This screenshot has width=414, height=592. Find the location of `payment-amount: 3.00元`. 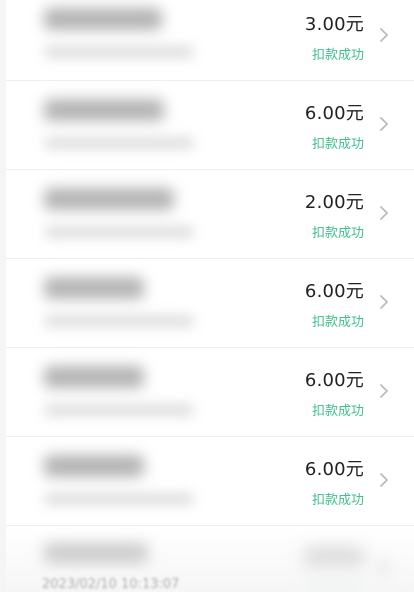

payment-amount: 3.00元 is located at coordinates (334, 24).